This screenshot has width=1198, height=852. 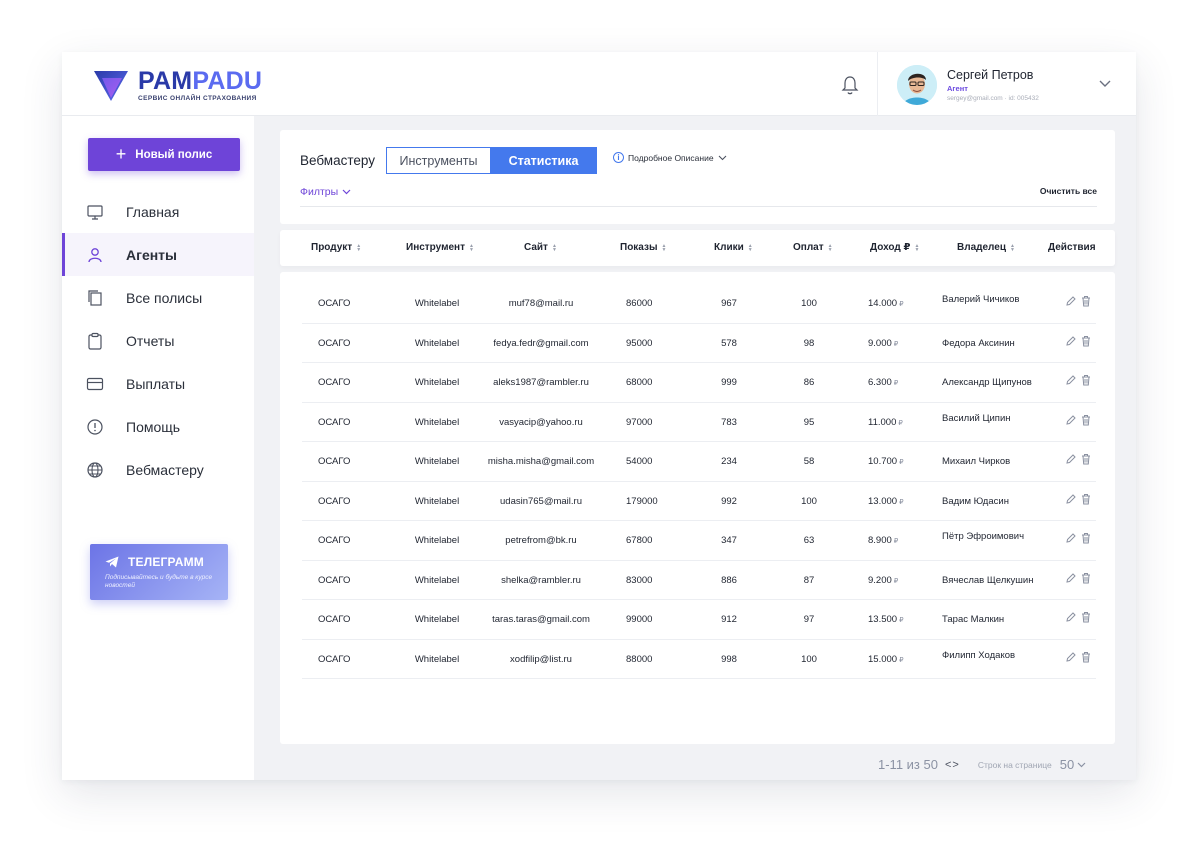 I want to click on row-actions, so click(x=1079, y=500).